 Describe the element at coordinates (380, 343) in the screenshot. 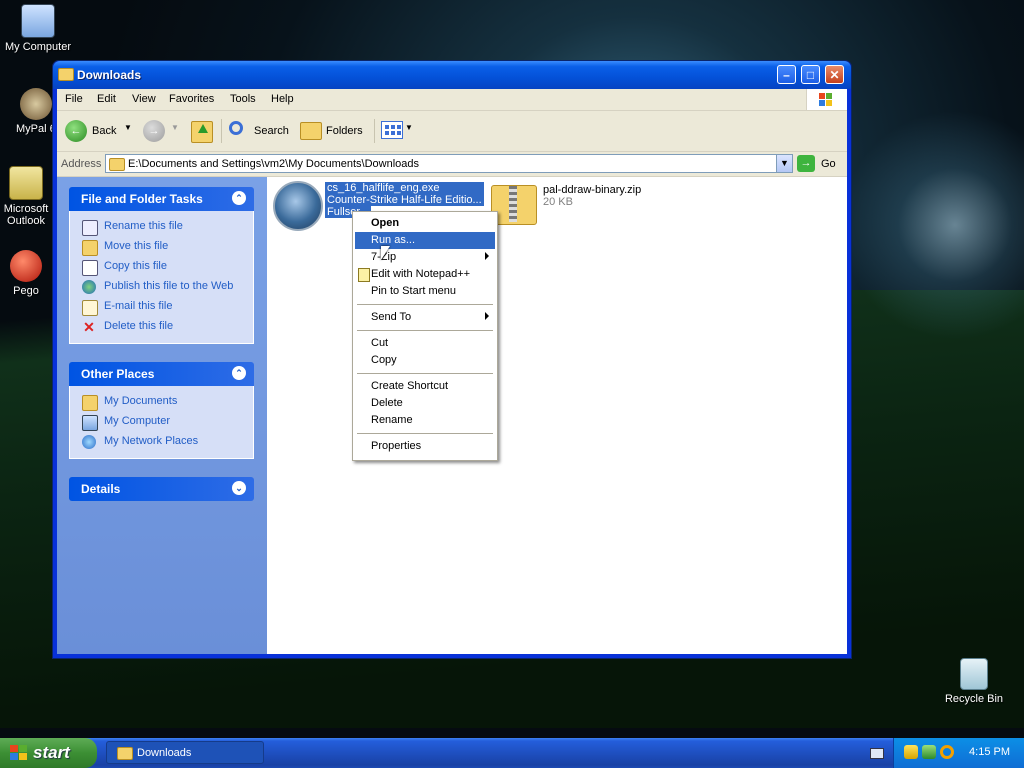

I see `menu-item-label: Cut` at that location.